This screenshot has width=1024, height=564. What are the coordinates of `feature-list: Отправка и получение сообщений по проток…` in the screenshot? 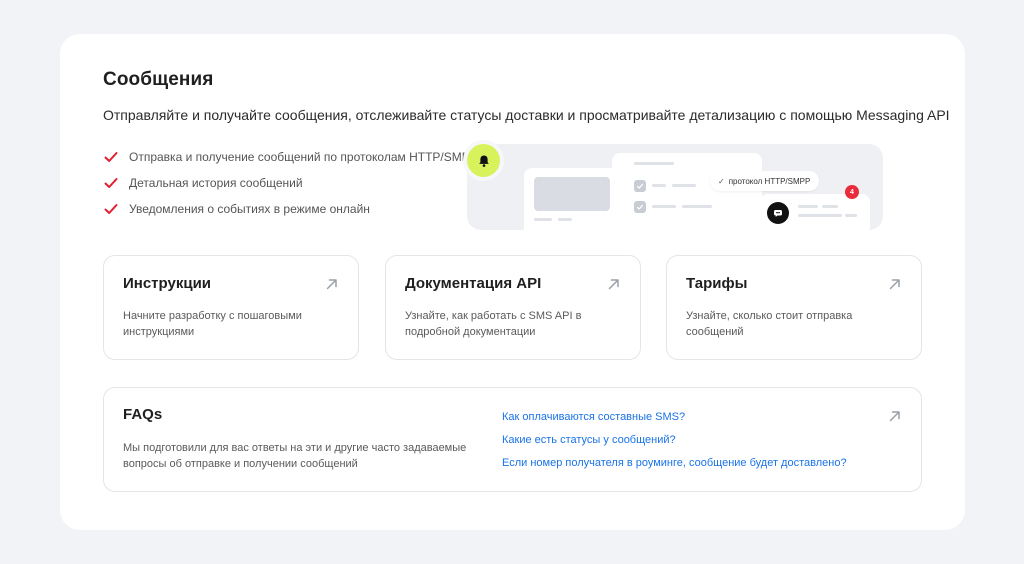 It's located at (290, 183).